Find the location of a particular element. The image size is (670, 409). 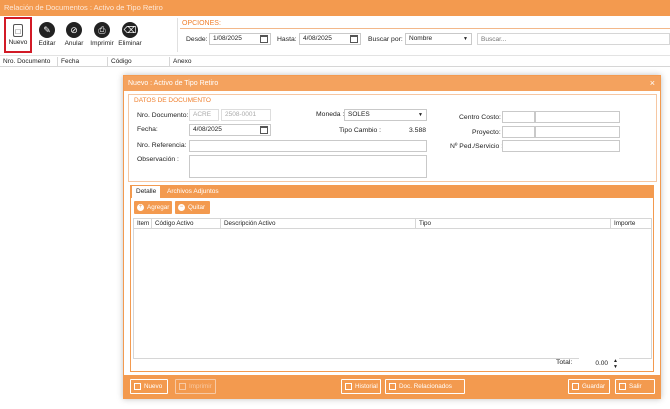

desde-date-field: 1/08/2025 is located at coordinates (240, 39).